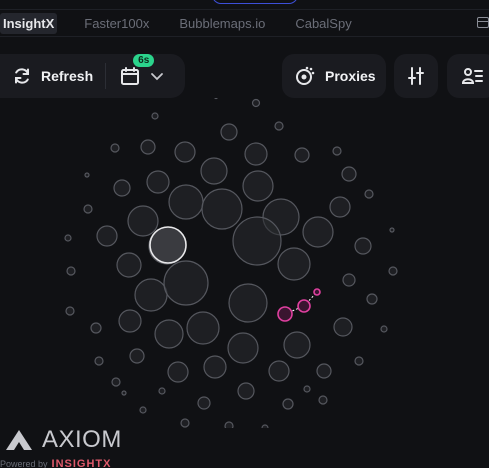 The image size is (489, 468). Describe the element at coordinates (157, 77) in the screenshot. I see `chevron-down-icon` at that location.